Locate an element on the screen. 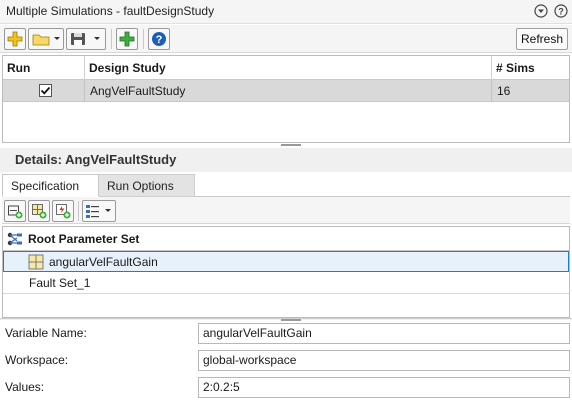  new-button is located at coordinates (15, 39).